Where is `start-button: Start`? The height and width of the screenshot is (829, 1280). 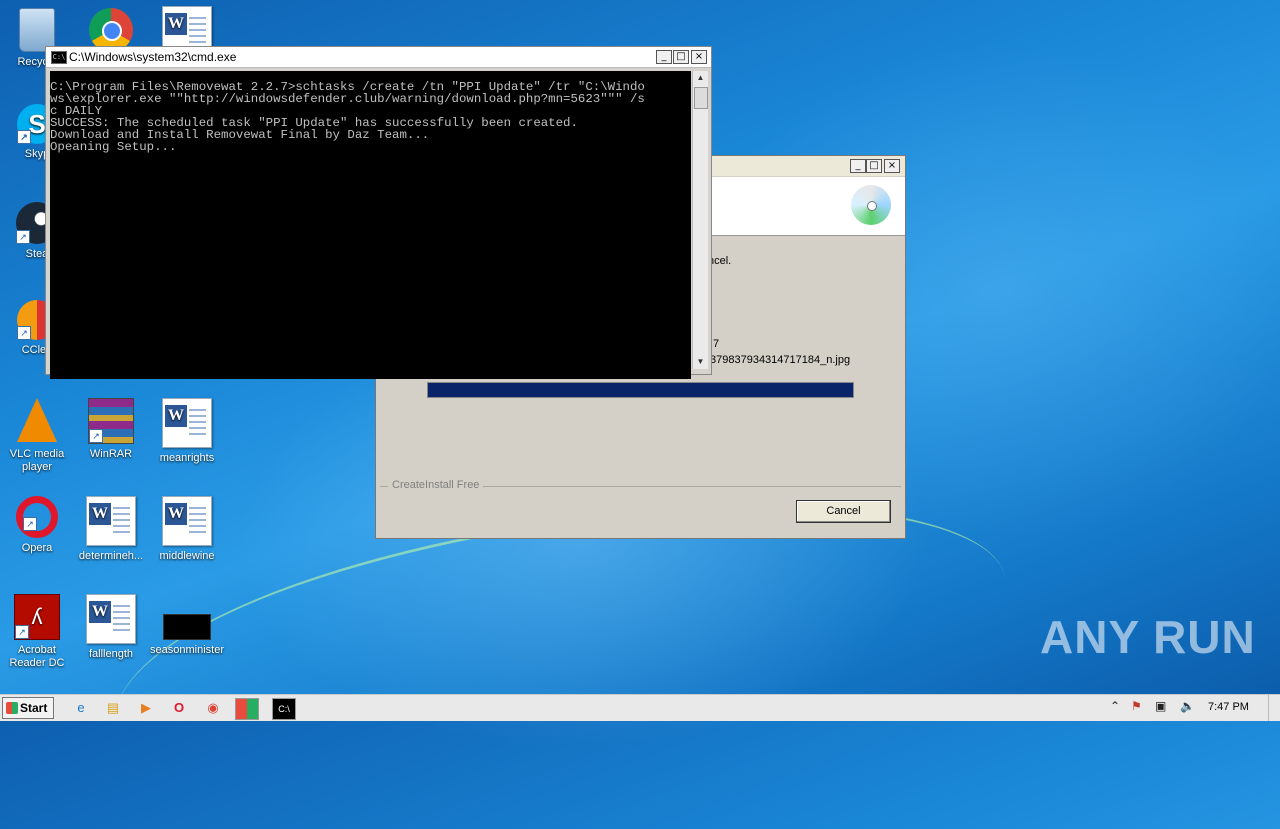
start-button: Start is located at coordinates (28, 708).